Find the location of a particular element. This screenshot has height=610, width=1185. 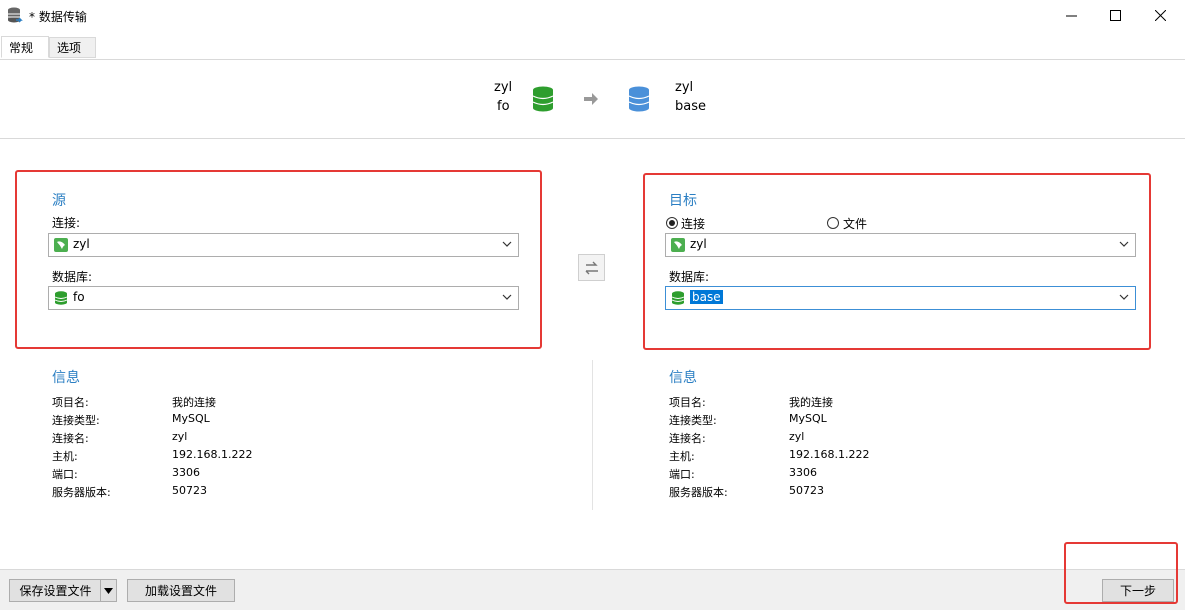

maximize-button is located at coordinates (1115, 15).